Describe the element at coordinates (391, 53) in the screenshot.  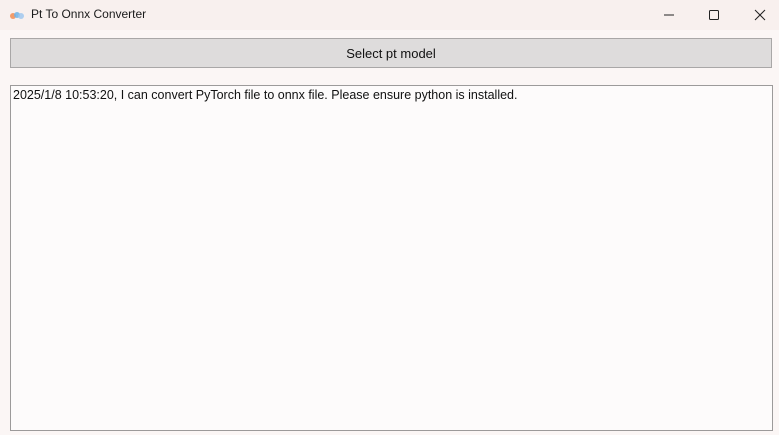
I see `select-pt-model-button: Select pt model` at that location.